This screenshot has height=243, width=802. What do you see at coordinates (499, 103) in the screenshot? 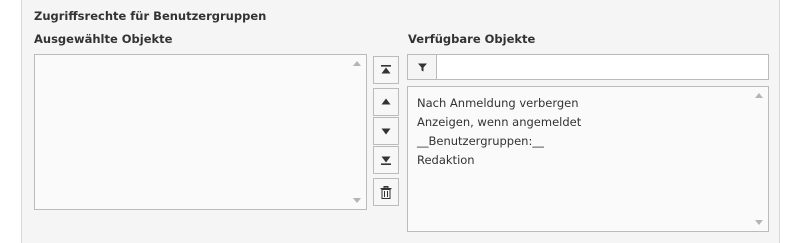
I see `list-item: Nach Anmeldung verbergen` at bounding box center [499, 103].